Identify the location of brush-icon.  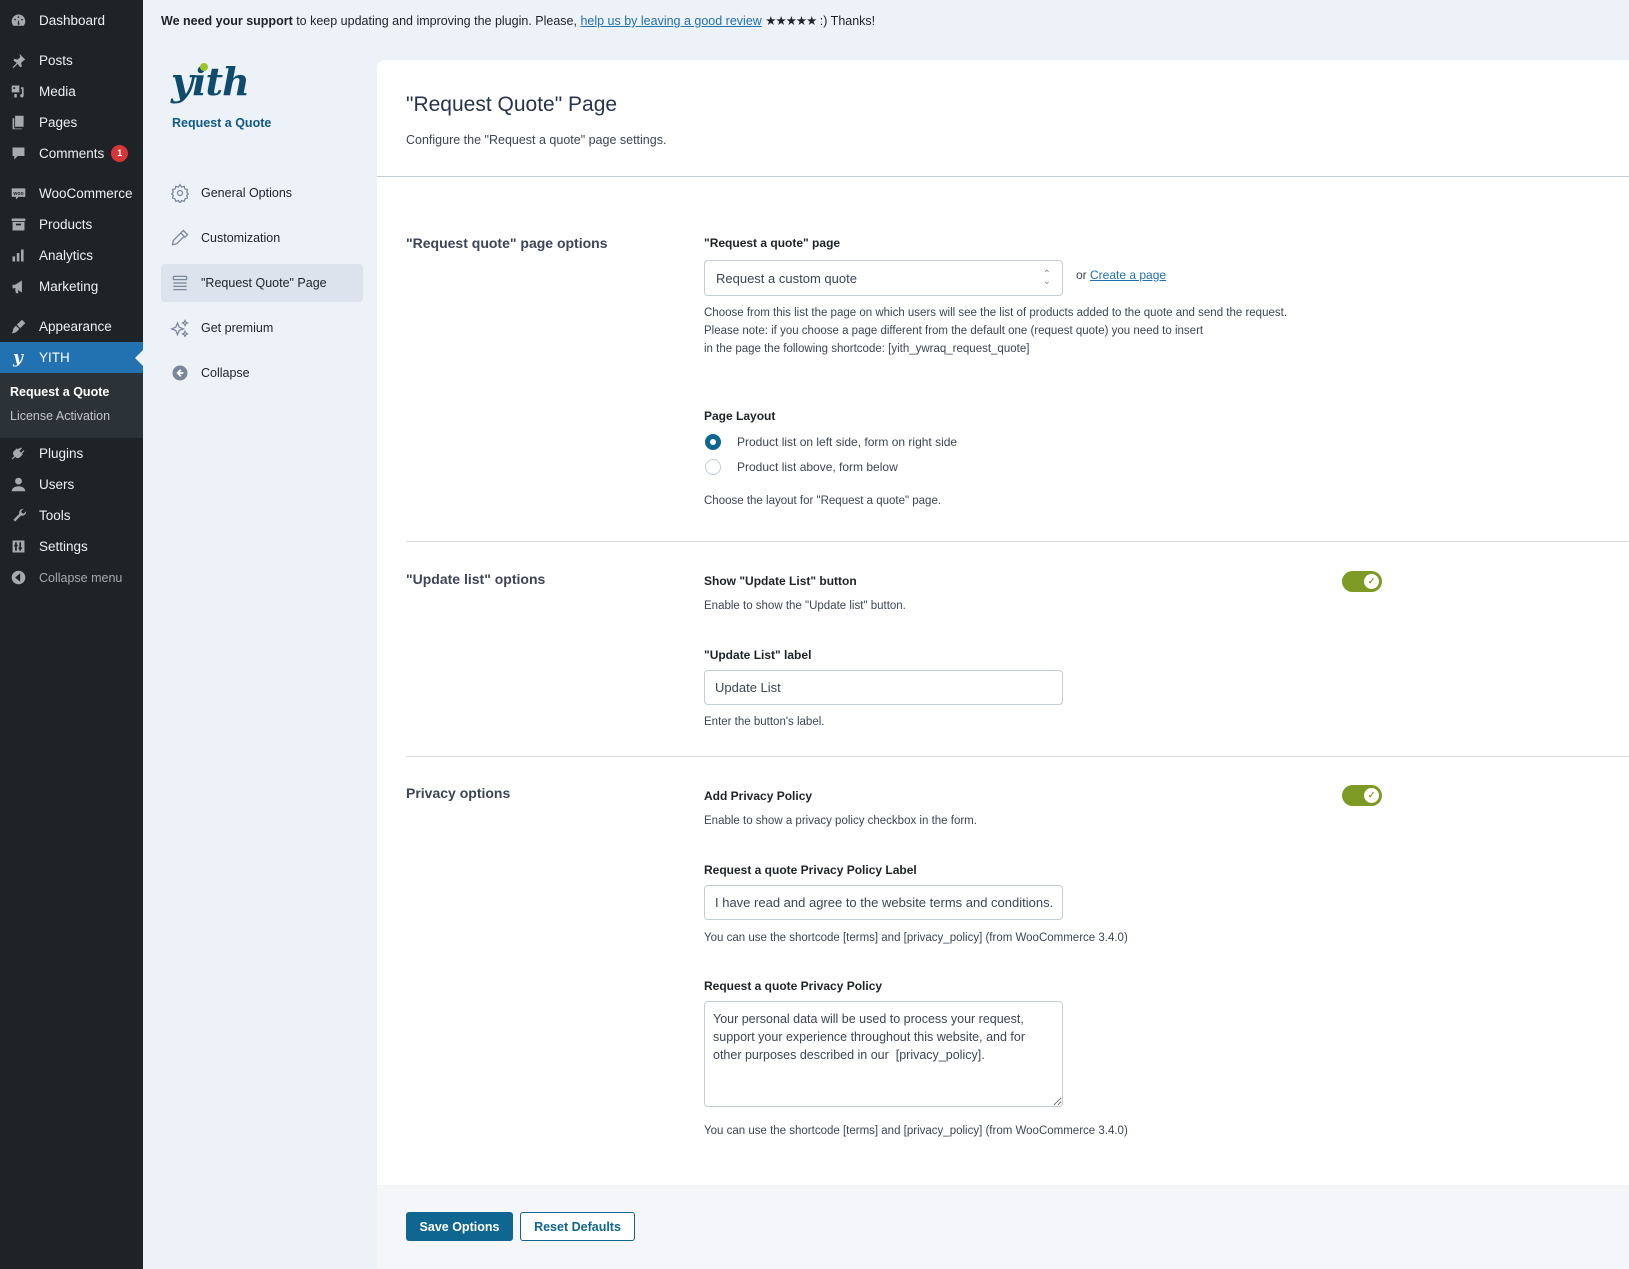
(18, 327).